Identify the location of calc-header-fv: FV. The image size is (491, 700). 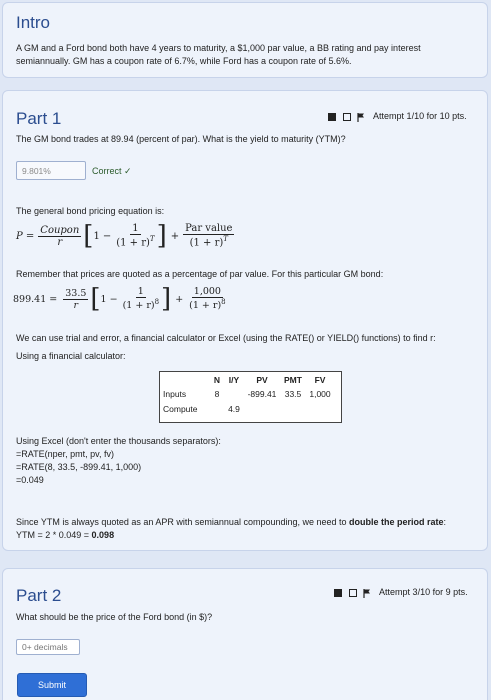
(320, 380).